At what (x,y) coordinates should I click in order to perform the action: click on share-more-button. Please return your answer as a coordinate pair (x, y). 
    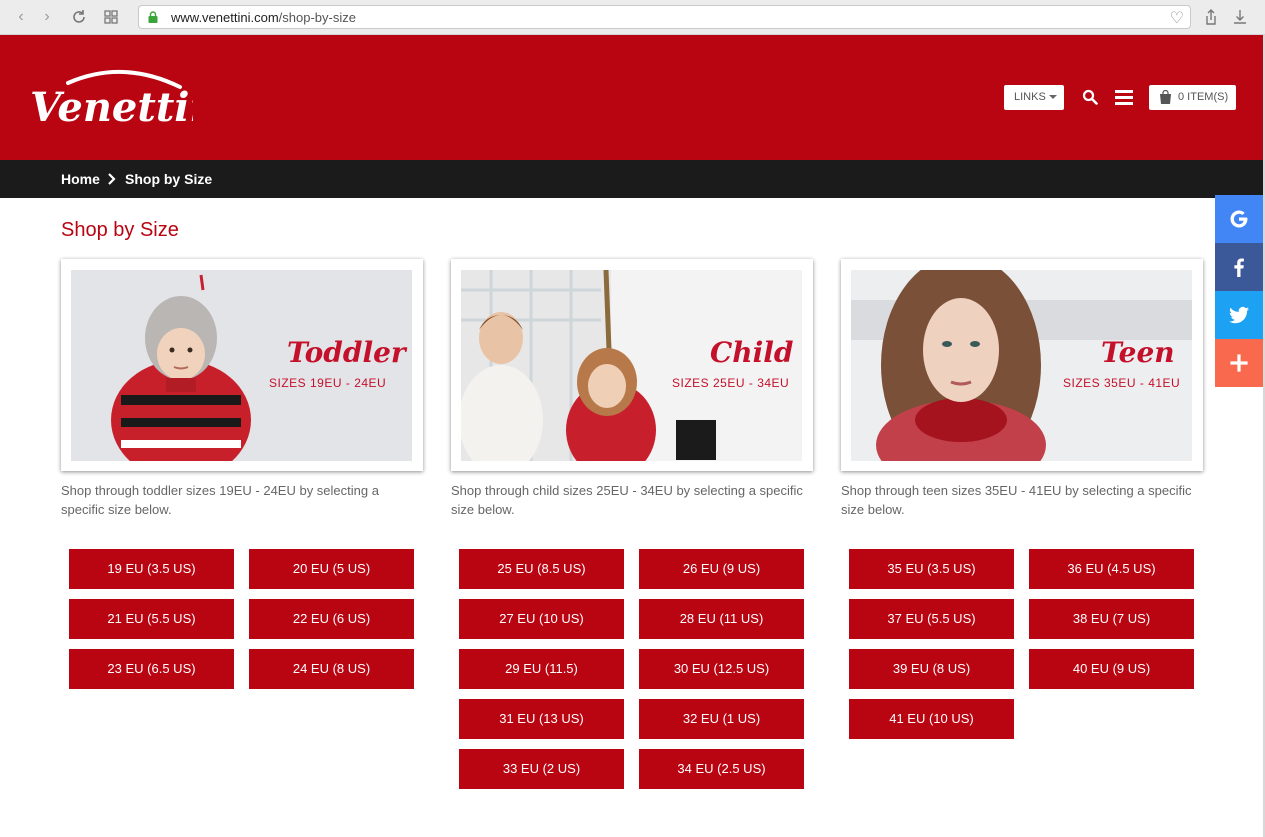
    Looking at the image, I should click on (1239, 363).